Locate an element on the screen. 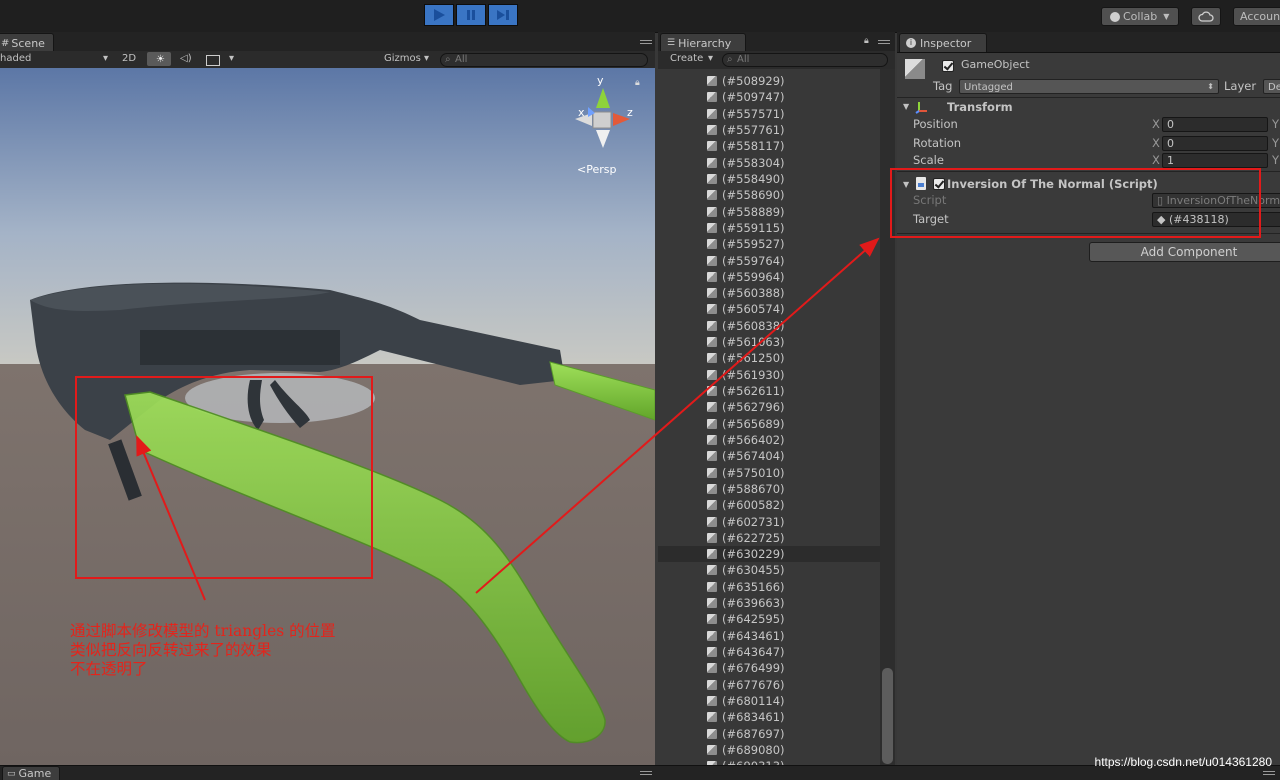  arrow-to-script is located at coordinates (677, 415).